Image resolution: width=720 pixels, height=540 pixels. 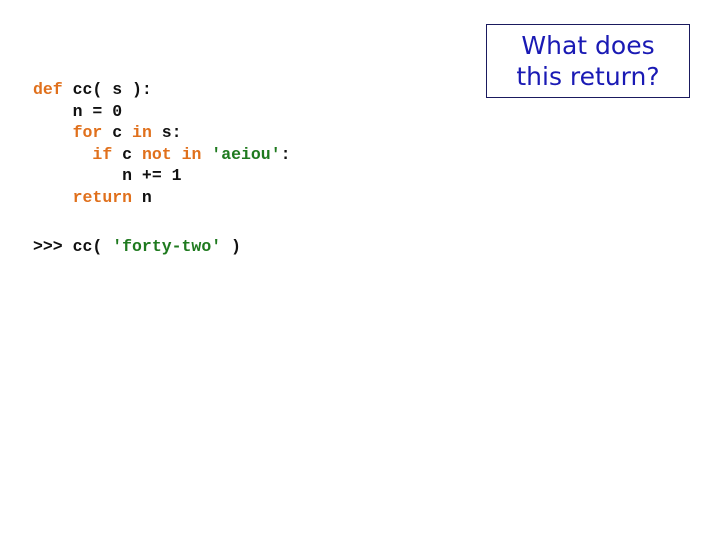 What do you see at coordinates (231, 246) in the screenshot?
I see `prompt-suffix: )` at bounding box center [231, 246].